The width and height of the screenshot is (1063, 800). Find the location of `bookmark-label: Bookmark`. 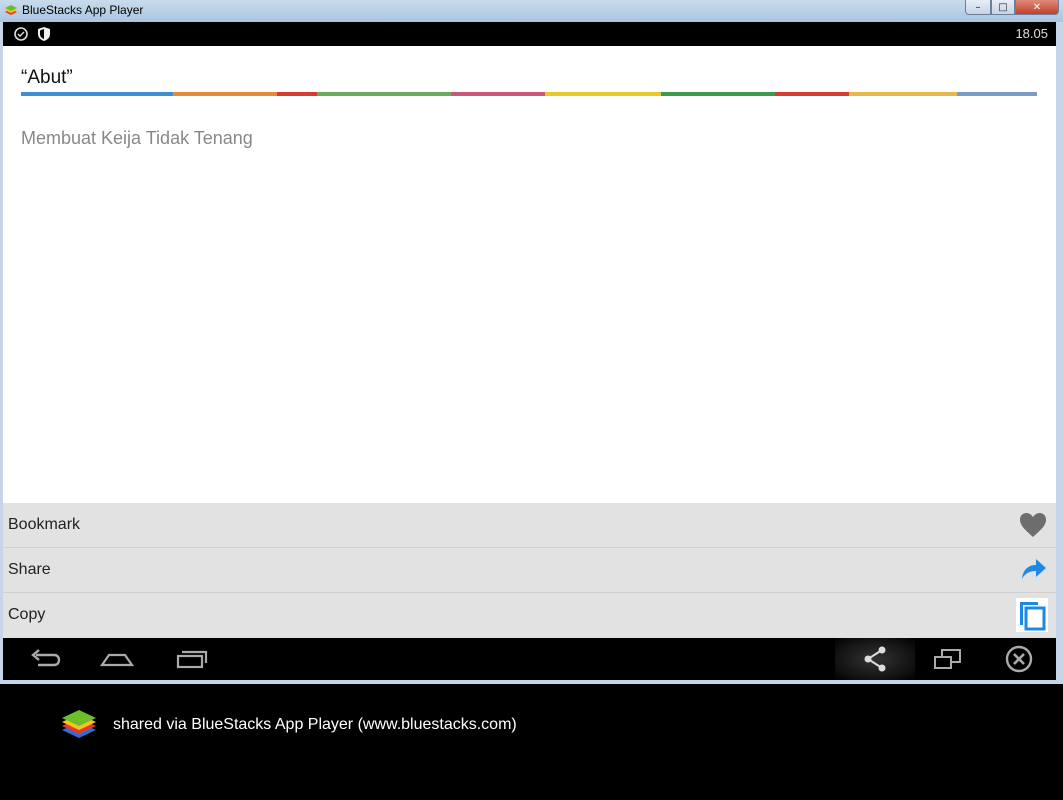

bookmark-label: Bookmark is located at coordinates (44, 524).